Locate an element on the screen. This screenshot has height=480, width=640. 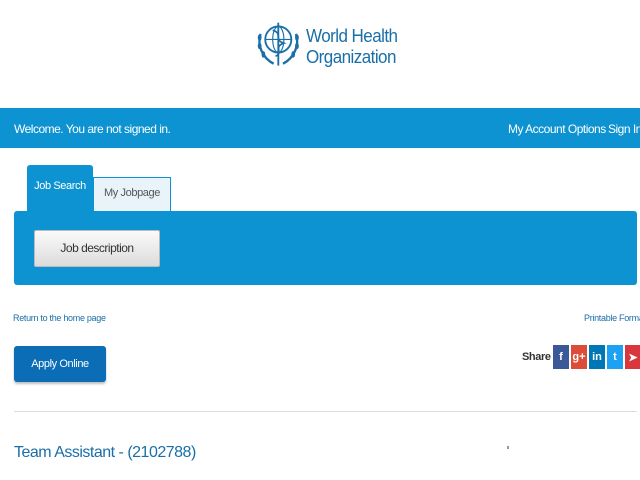
tab-my-jobpage: My Jobpage is located at coordinates (132, 195).